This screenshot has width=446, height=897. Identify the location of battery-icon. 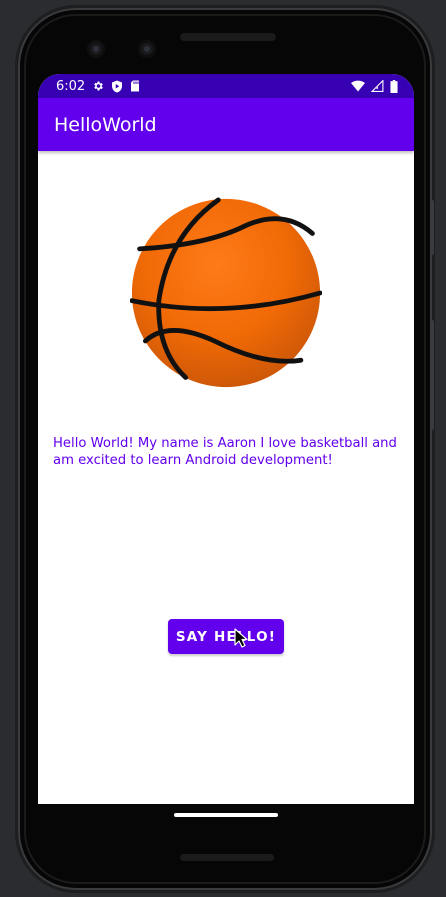
(394, 86).